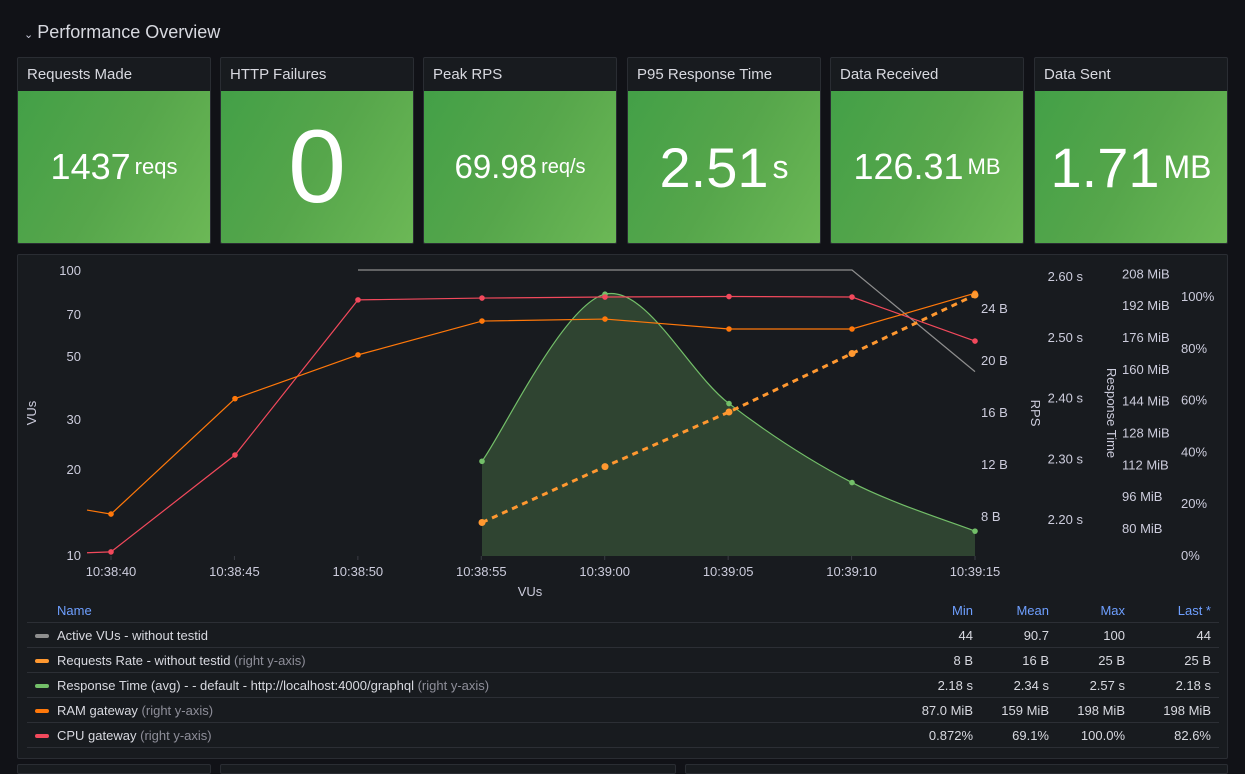  What do you see at coordinates (1105, 167) in the screenshot?
I see `stat-value: 1.71` at bounding box center [1105, 167].